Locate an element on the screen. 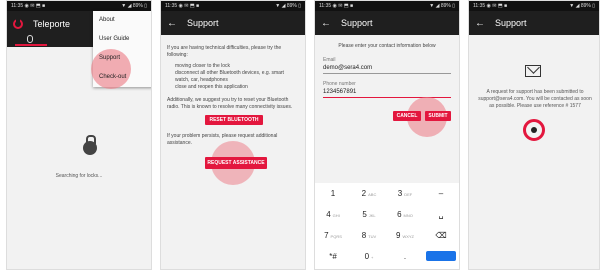 This screenshot has height=270, width=606. key: . is located at coordinates (405, 256).